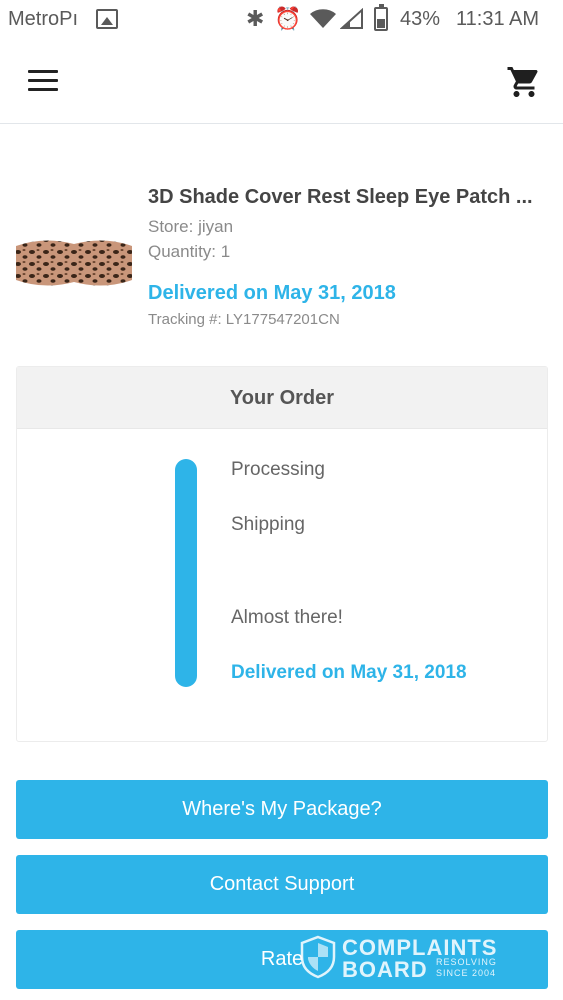 This screenshot has height=1000, width=563. Describe the element at coordinates (189, 251) in the screenshot. I see `product-quantity: Quantity: 1` at that location.